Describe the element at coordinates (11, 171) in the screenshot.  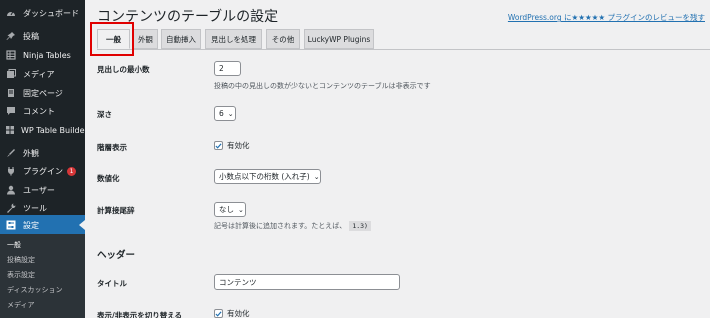
I see `plugin-icon` at that location.